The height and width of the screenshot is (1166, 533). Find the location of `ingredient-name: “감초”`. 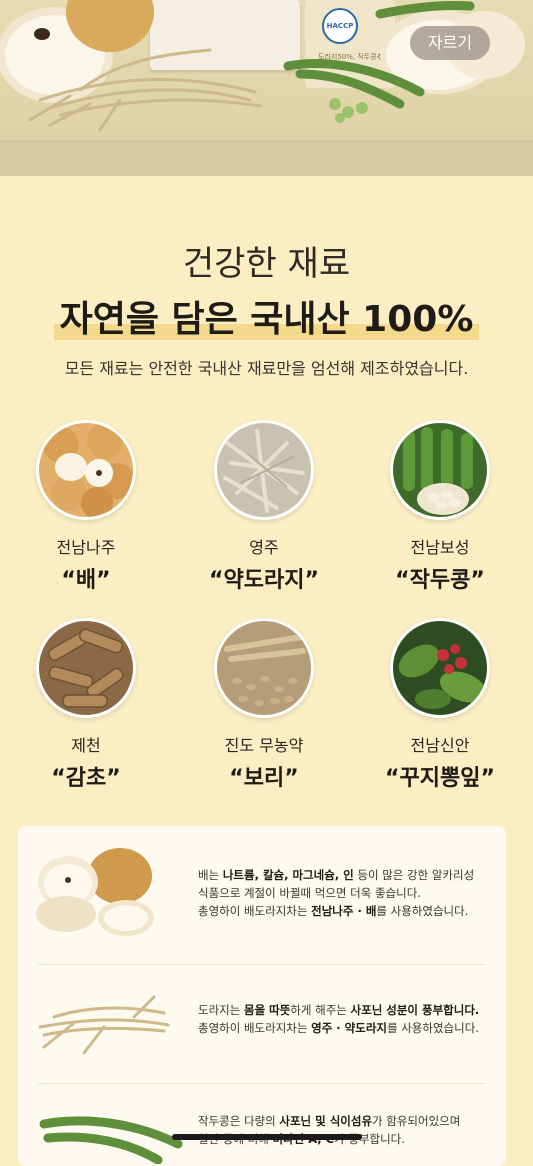

ingredient-name: “감초” is located at coordinates (86, 778).